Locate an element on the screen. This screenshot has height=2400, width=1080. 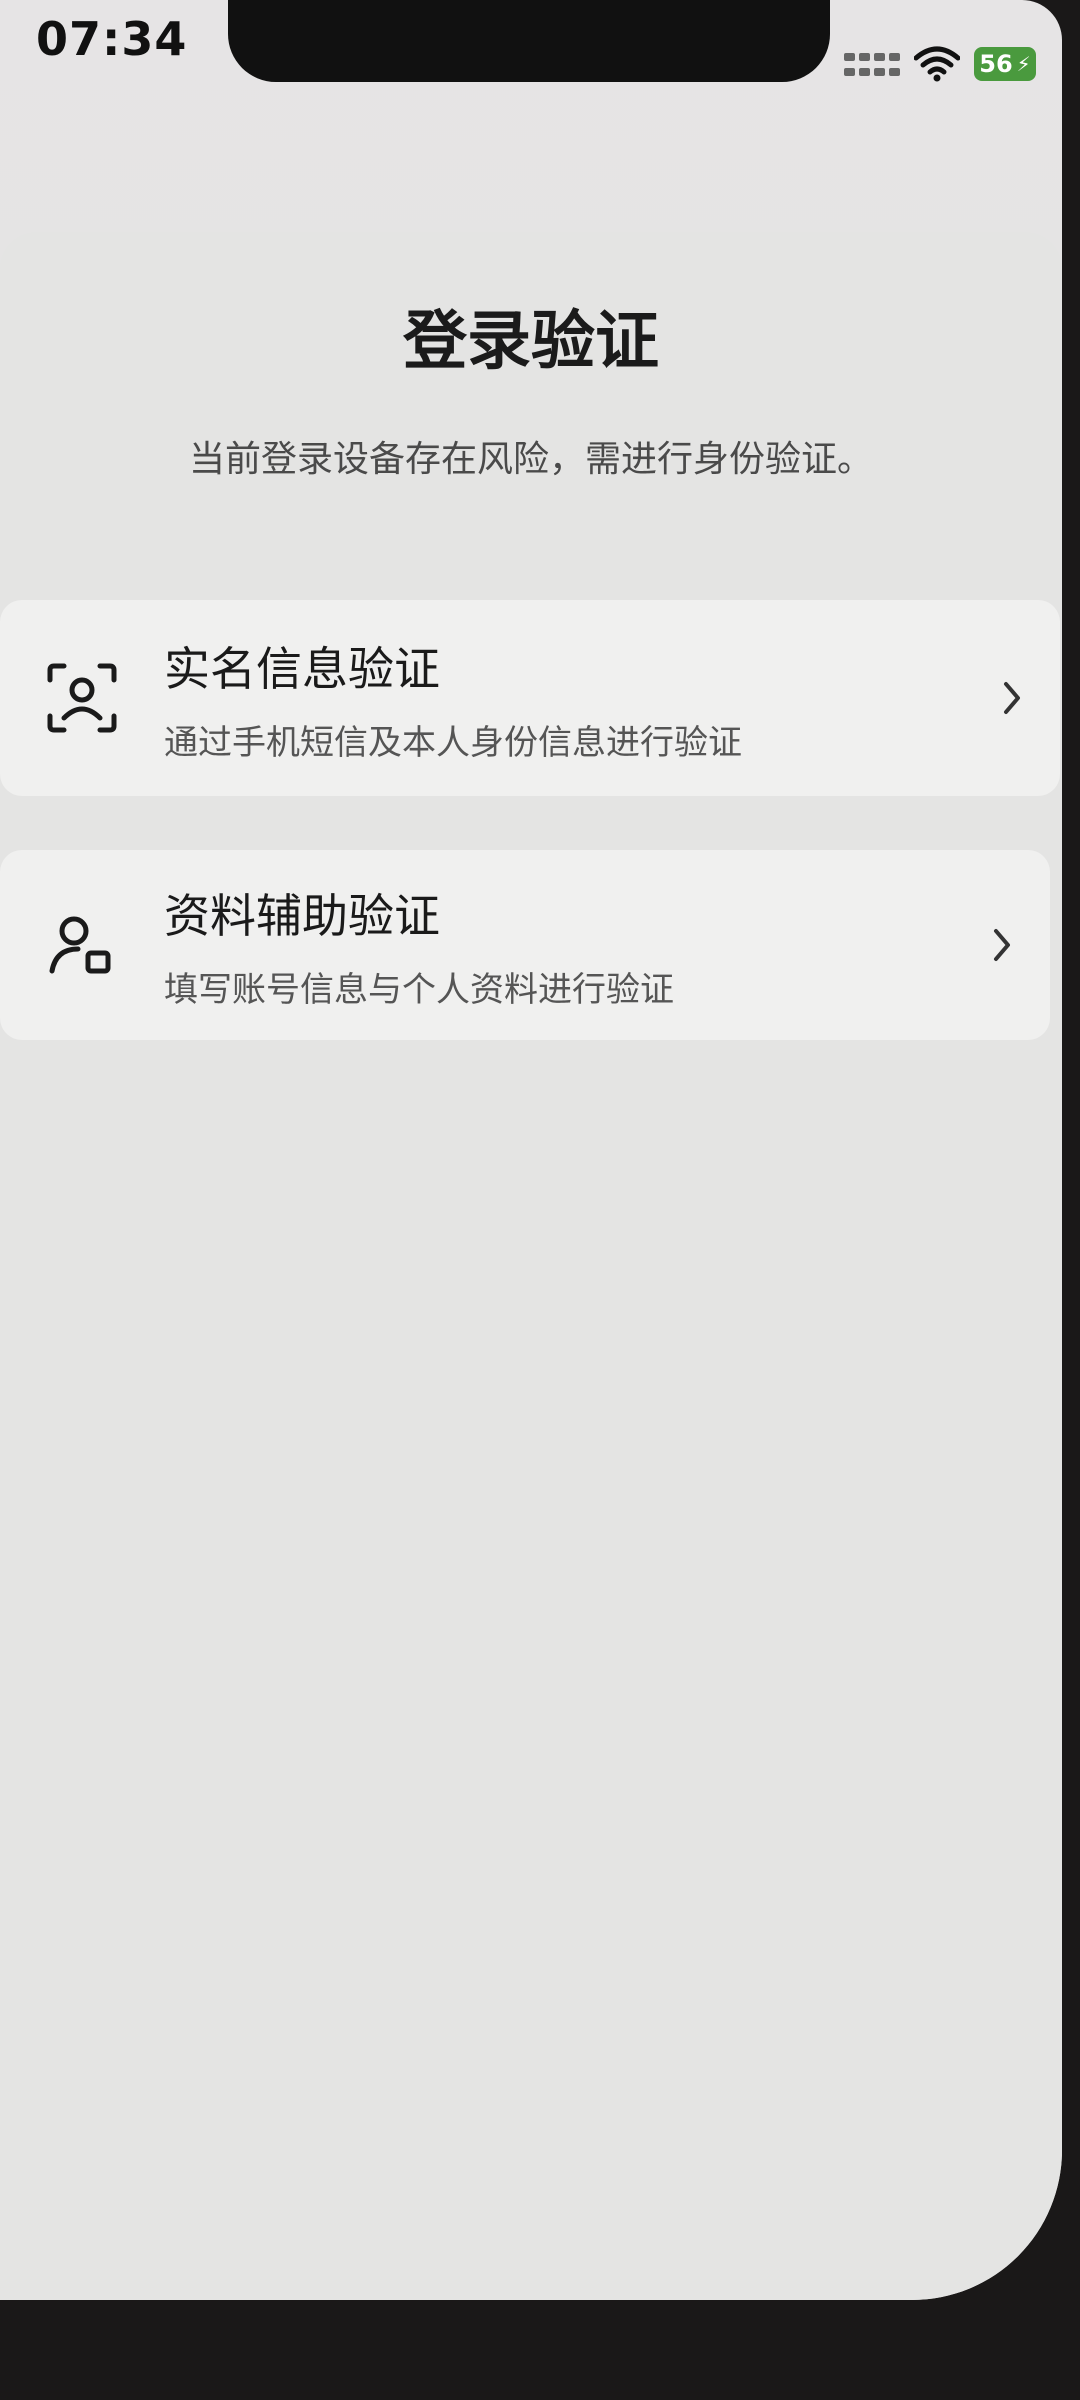
battery-icon: 56 ⚡ is located at coordinates (1005, 64).